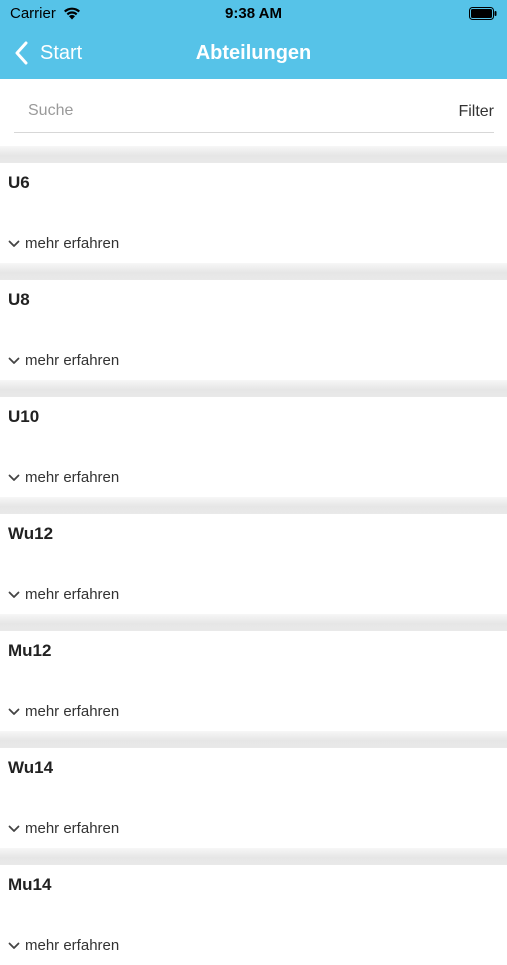 The height and width of the screenshot is (965, 507). Describe the element at coordinates (253, 915) in the screenshot. I see `list-item: Mu14 mehr erfahren` at that location.